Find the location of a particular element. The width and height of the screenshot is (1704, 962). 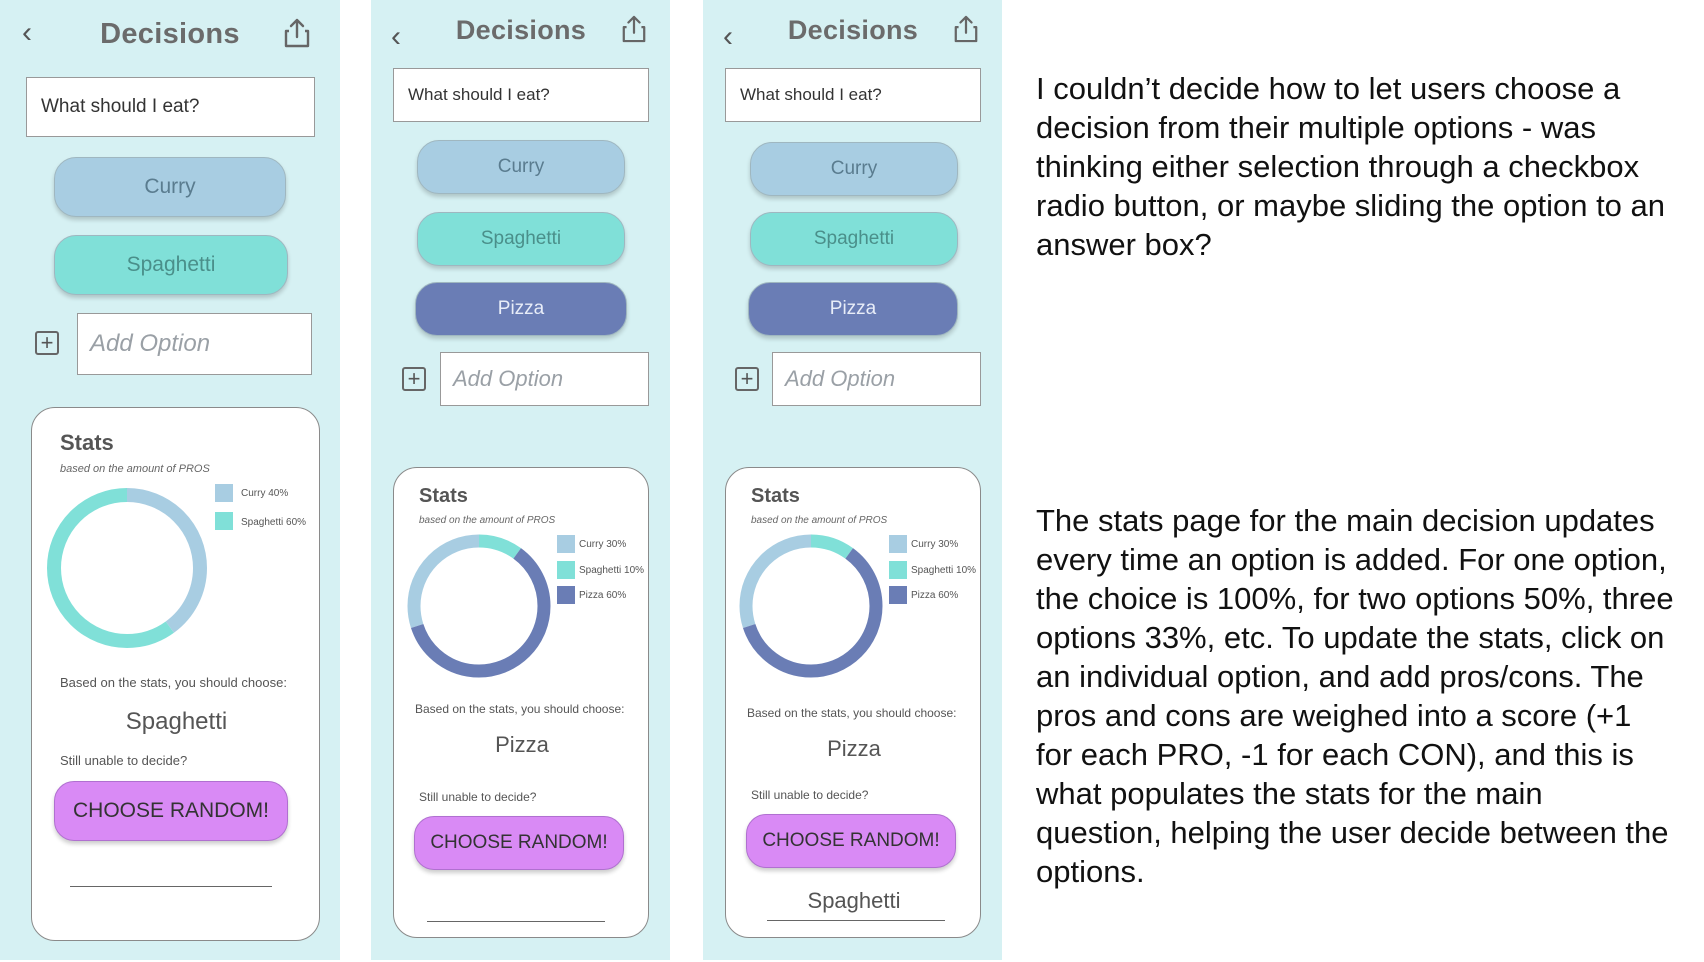

random-result: Spaghetti is located at coordinates (854, 900).